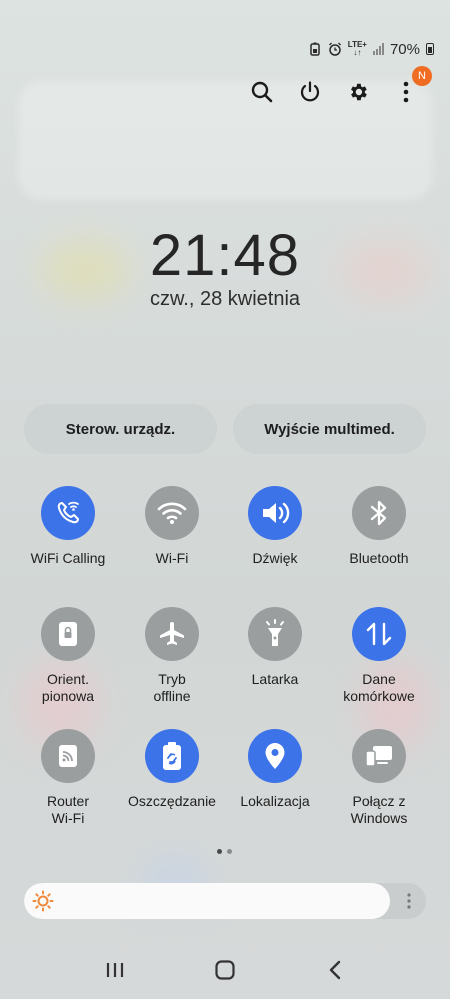 This screenshot has width=450, height=999. Describe the element at coordinates (379, 558) in the screenshot. I see `tile-label: Bluetooth` at that location.